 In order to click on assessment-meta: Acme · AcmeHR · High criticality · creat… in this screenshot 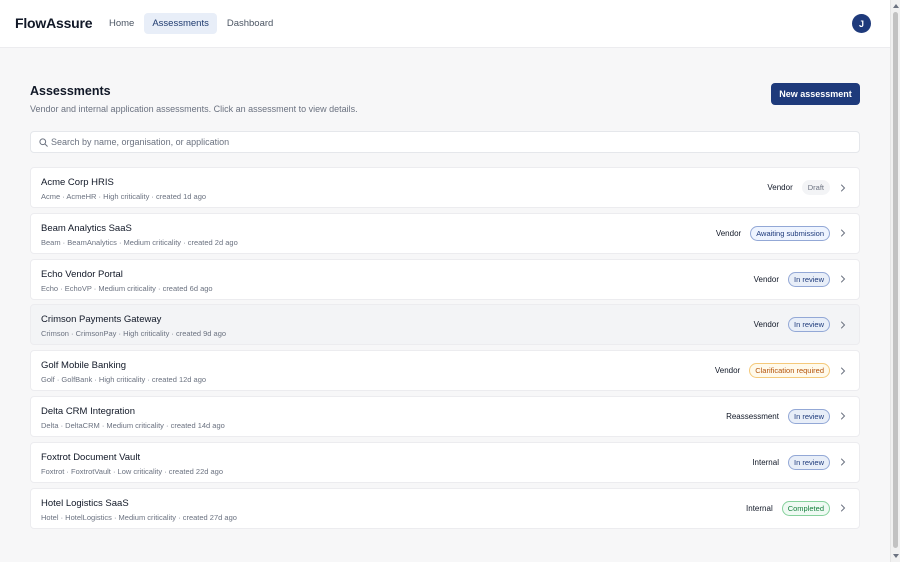, I will do `click(124, 196)`.